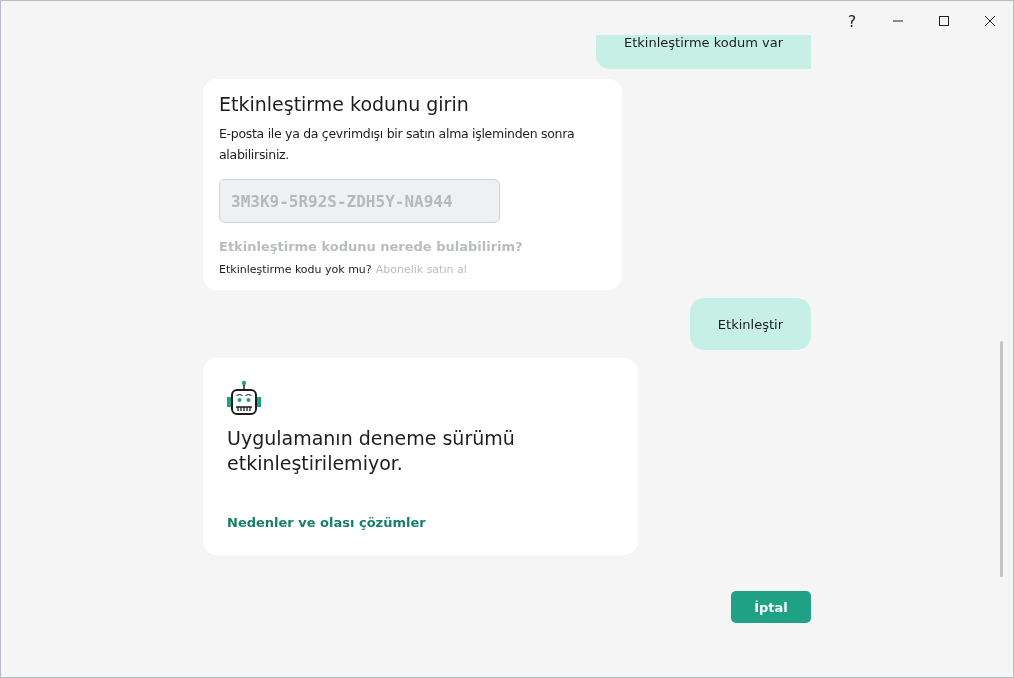 This screenshot has height=678, width=1014. What do you see at coordinates (421, 269) in the screenshot?
I see `buy-link: Abonelik satın al` at bounding box center [421, 269].